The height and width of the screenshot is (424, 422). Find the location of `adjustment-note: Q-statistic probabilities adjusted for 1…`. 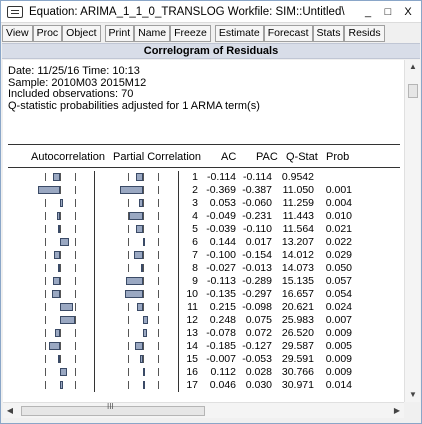

adjustment-note: Q-statistic probabilities adjusted for 1… is located at coordinates (134, 105).